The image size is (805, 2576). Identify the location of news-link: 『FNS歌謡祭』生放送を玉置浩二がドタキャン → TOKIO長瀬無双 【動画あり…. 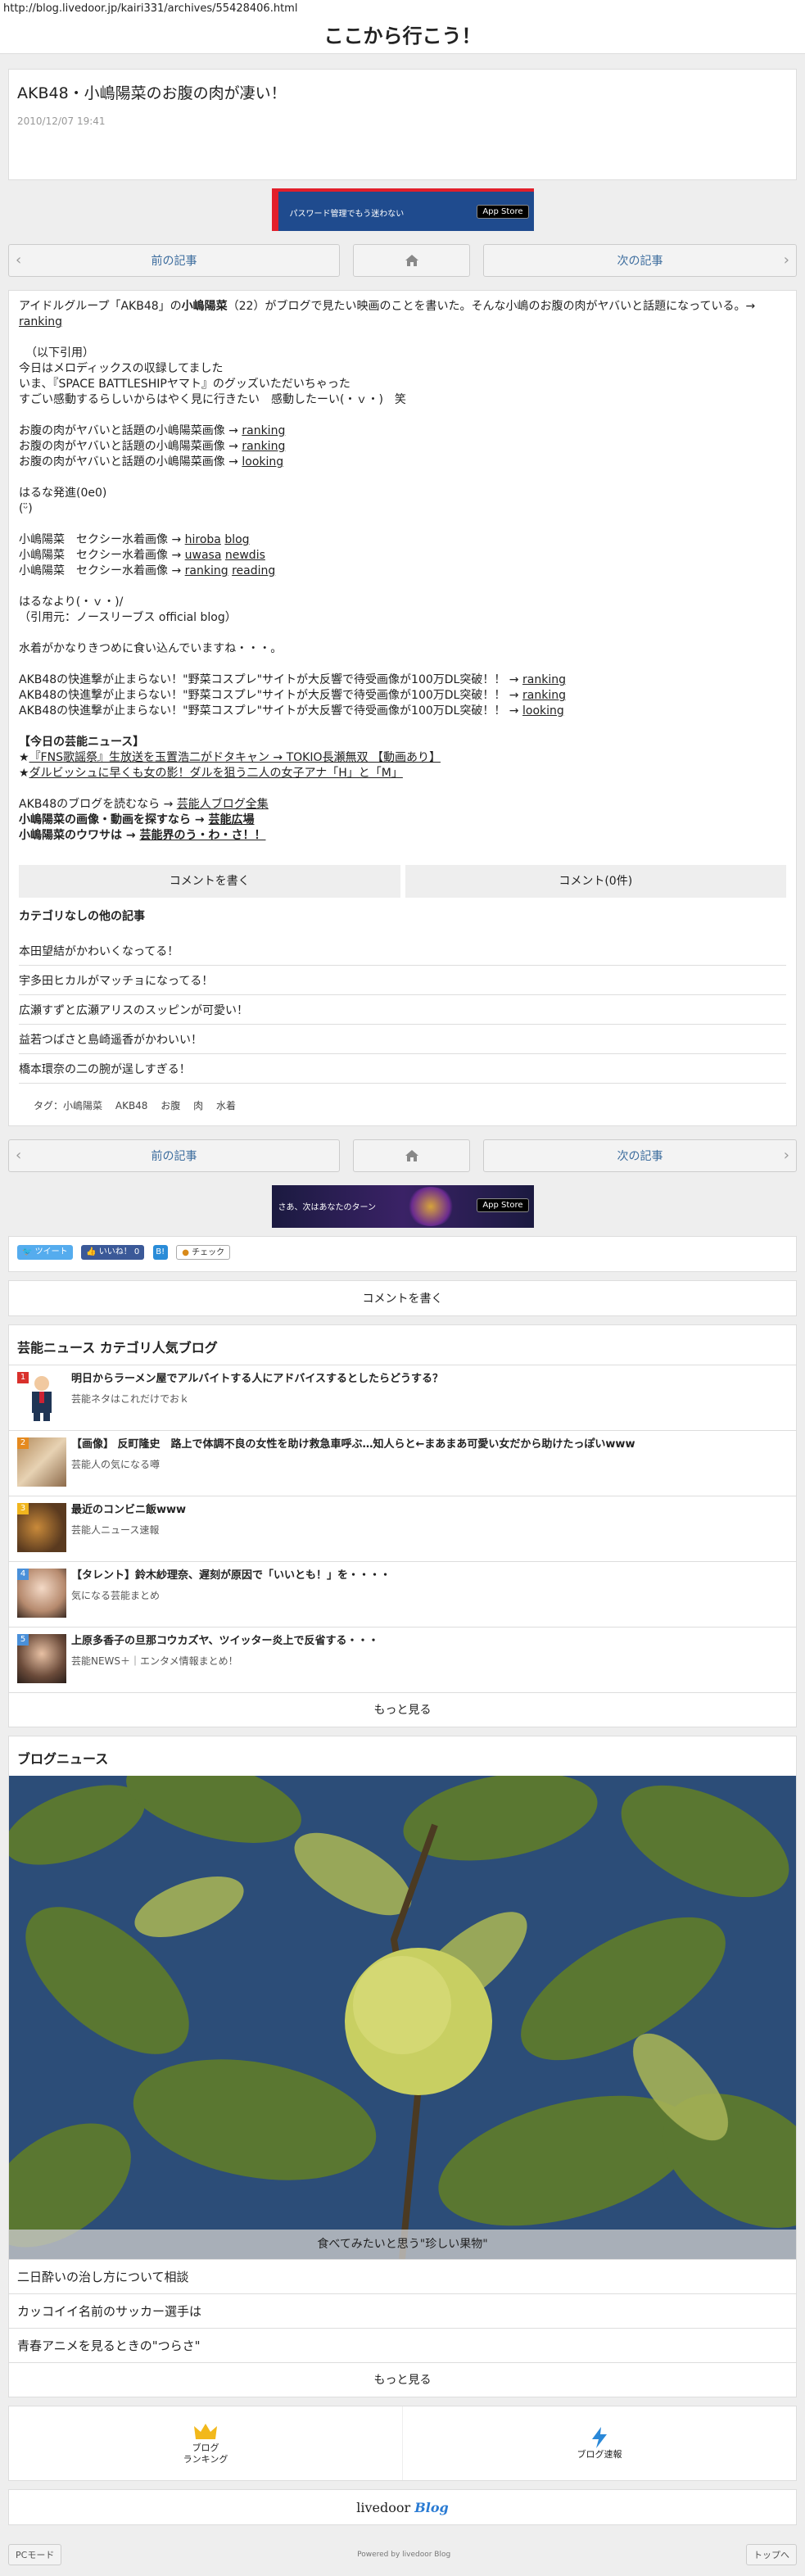
(235, 757).